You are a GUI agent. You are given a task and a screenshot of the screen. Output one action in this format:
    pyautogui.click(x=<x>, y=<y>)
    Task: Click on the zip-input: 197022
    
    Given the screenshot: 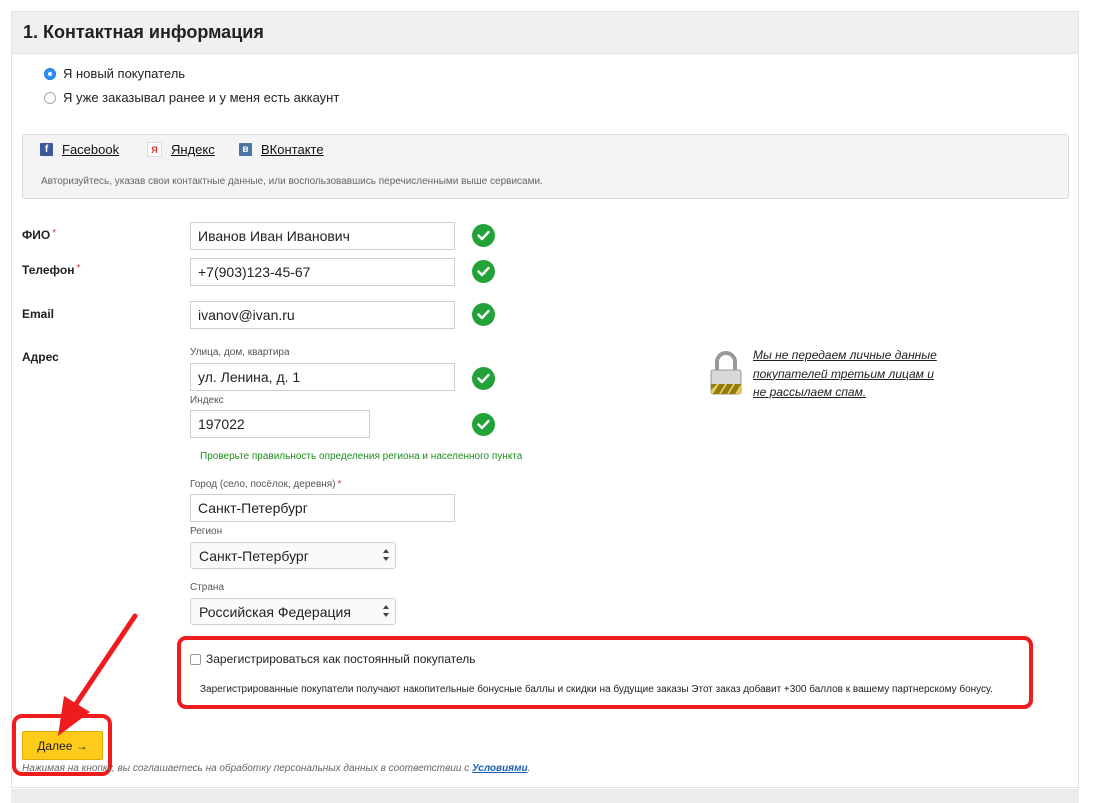 What is the action you would take?
    pyautogui.click(x=280, y=424)
    